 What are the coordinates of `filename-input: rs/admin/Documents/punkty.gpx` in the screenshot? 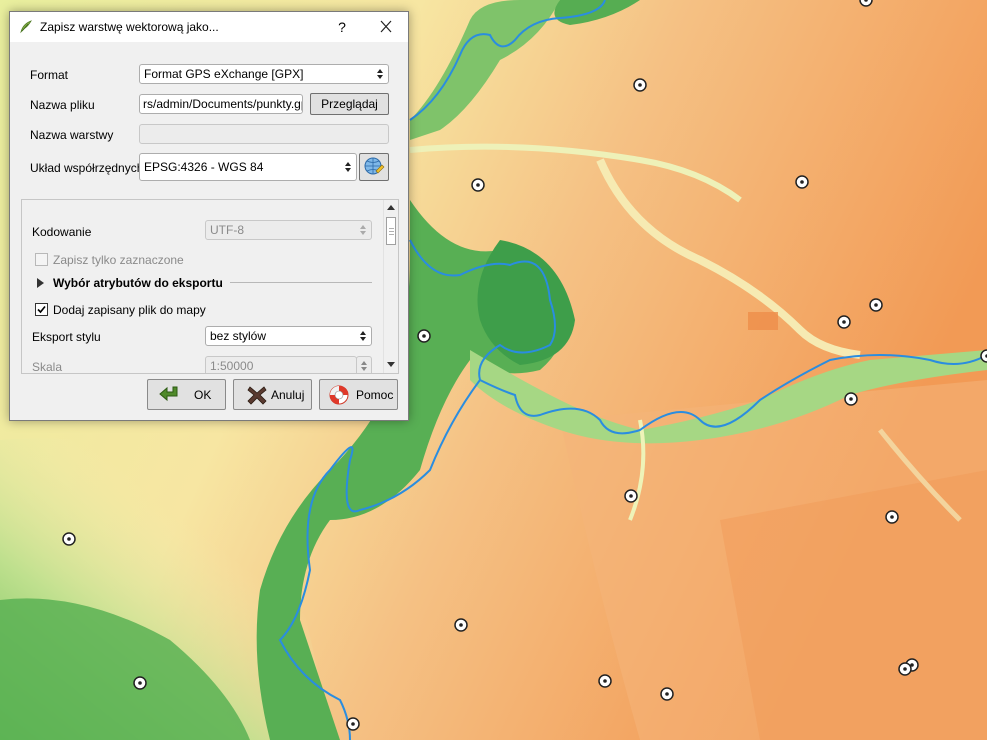 It's located at (221, 104).